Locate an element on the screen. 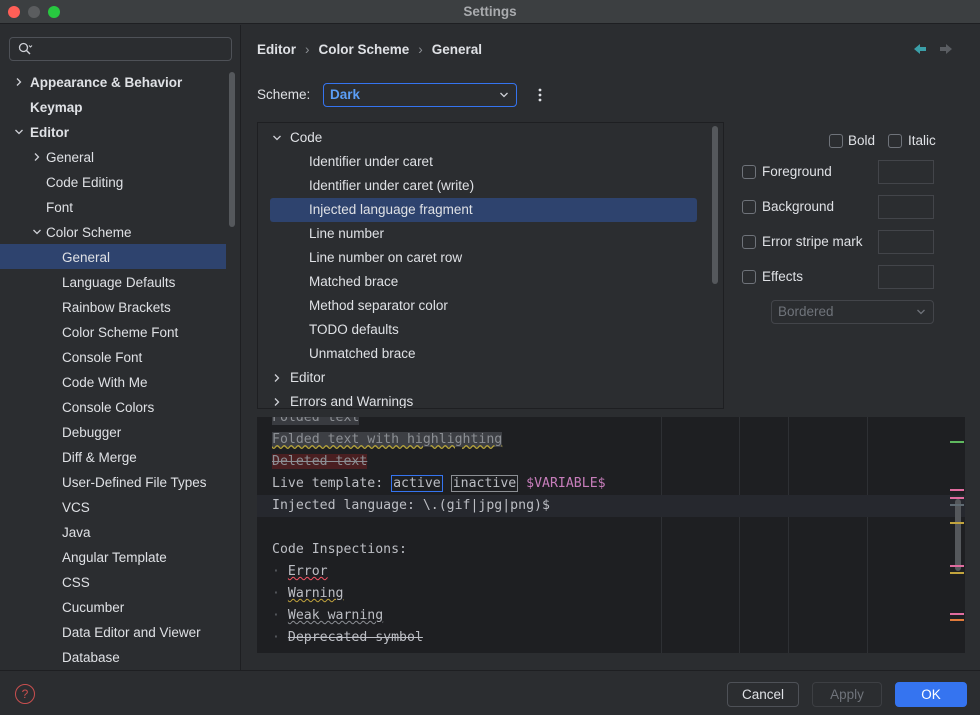  sidebar-item: Console Font is located at coordinates (113, 357).